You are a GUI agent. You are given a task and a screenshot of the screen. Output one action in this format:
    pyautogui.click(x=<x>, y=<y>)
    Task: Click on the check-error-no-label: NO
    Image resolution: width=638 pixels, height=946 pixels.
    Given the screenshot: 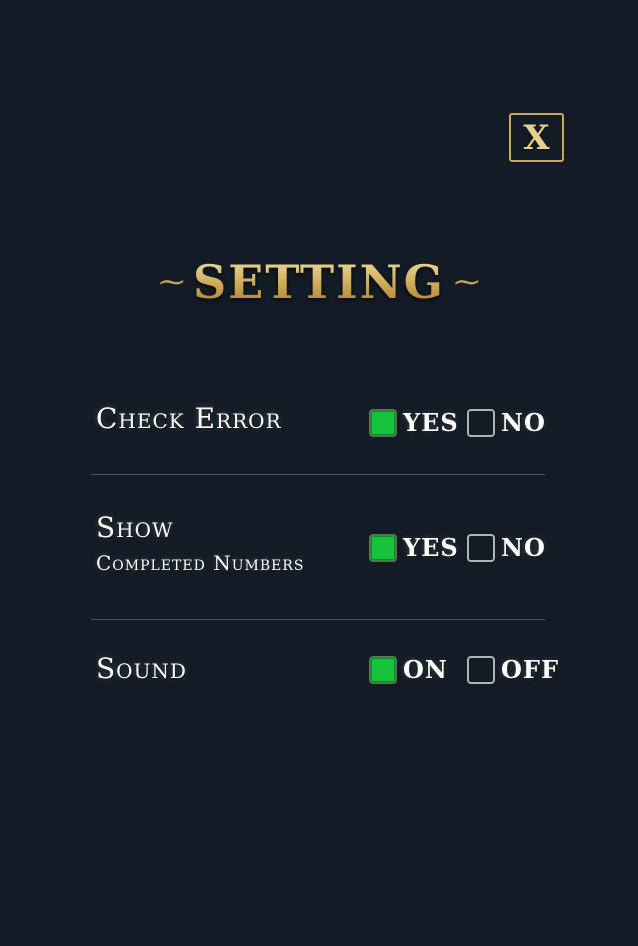 What is the action you would take?
    pyautogui.click(x=523, y=422)
    